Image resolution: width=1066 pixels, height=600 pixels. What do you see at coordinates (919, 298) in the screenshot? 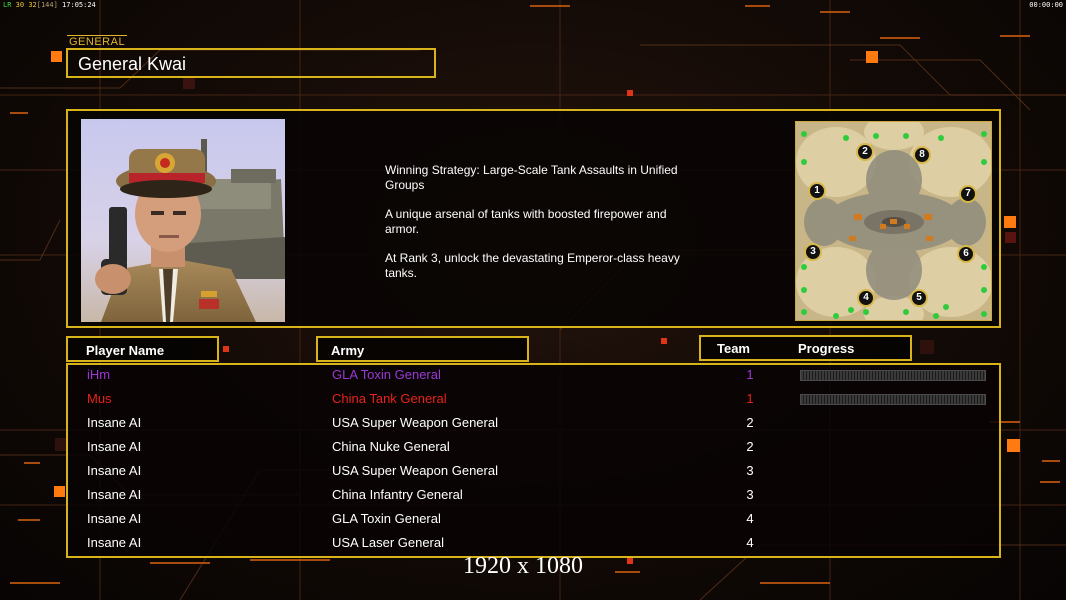
I see `start-position-5: 5` at bounding box center [919, 298].